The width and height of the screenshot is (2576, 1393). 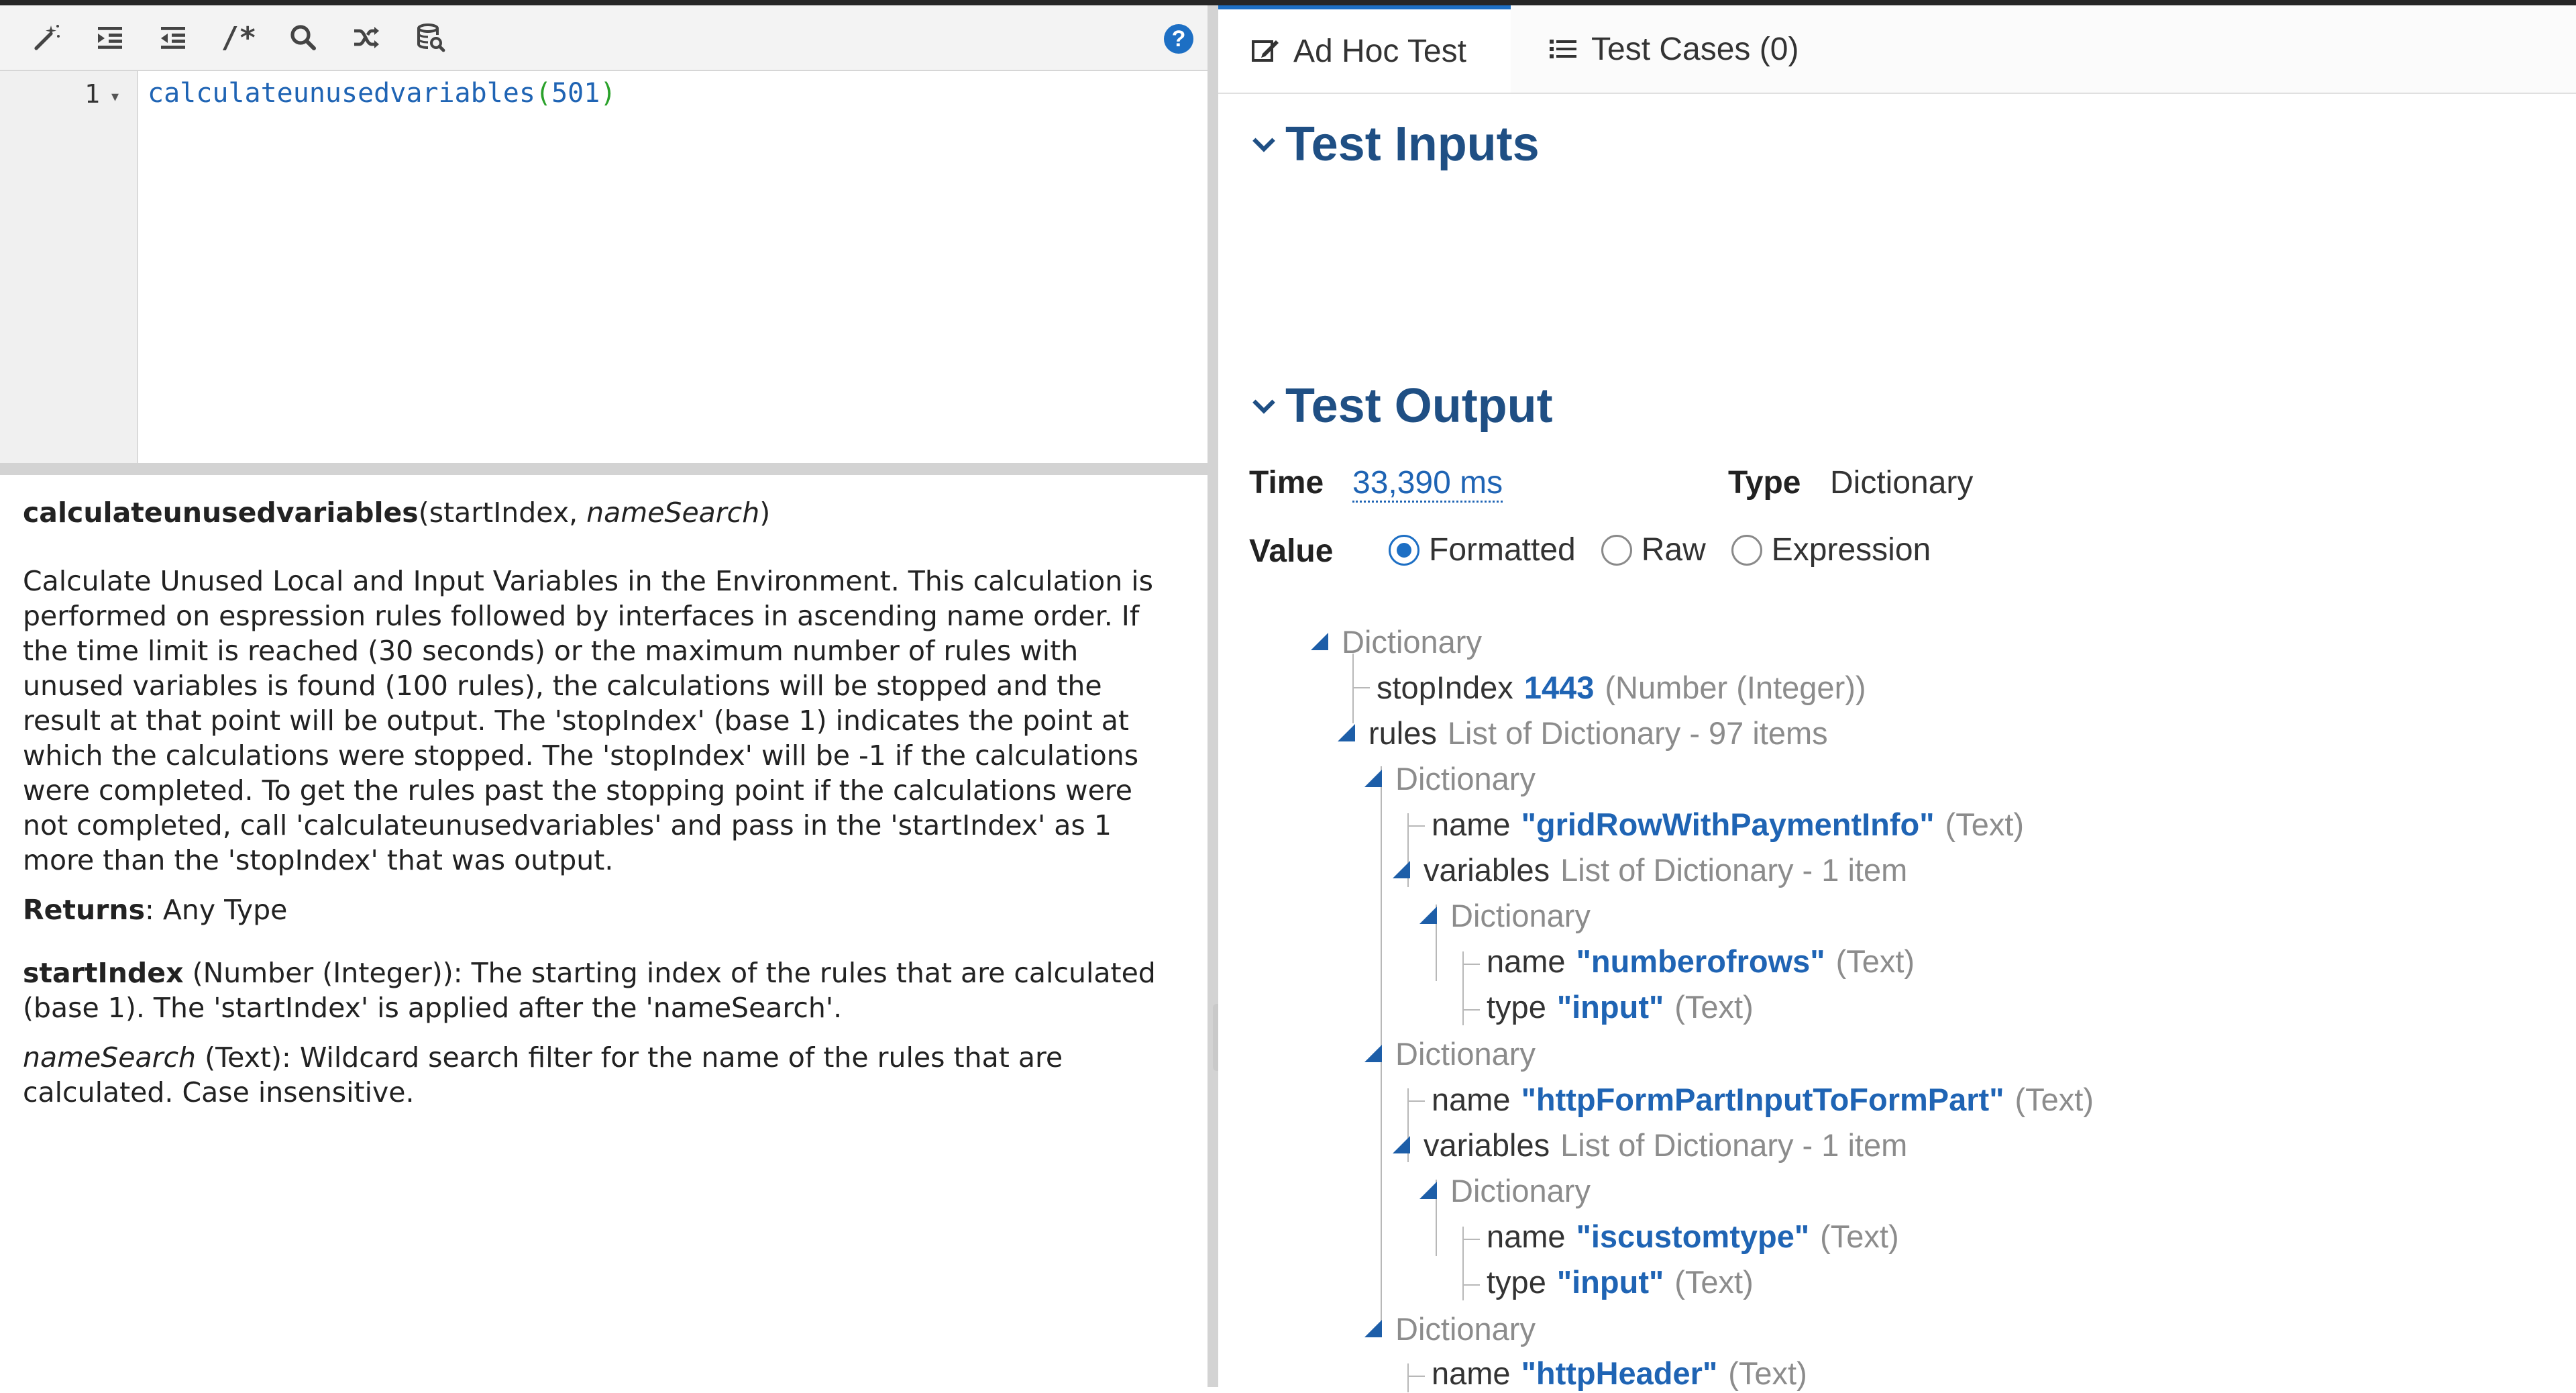 What do you see at coordinates (604, 469) in the screenshot?
I see `horizontal-splitter` at bounding box center [604, 469].